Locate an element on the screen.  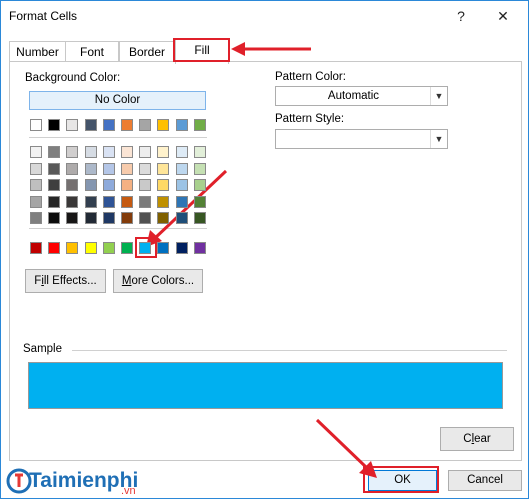
clear-button: Clear is located at coordinates (477, 439).